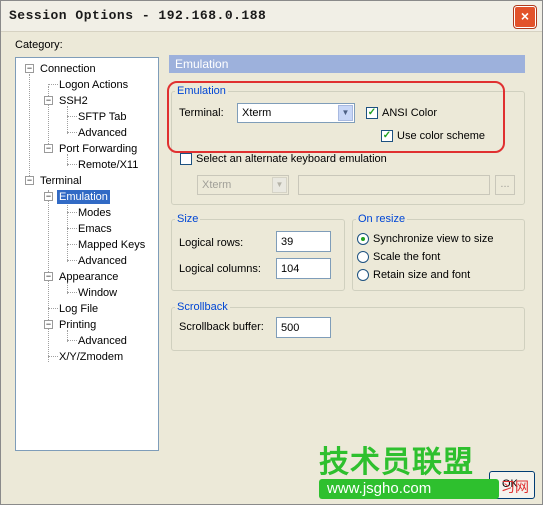  Describe the element at coordinates (93, 85) in the screenshot. I see `tree-item-logon-actions: Logon Actions` at that location.